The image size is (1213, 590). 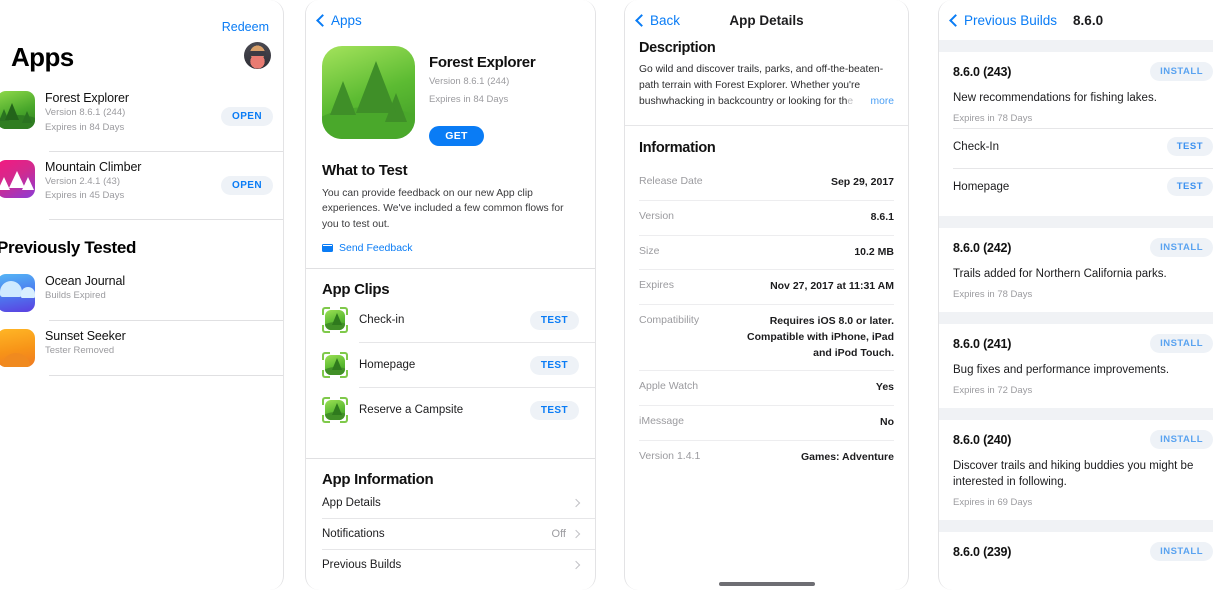 What do you see at coordinates (998, 20) in the screenshot?
I see `back-button: Previous Builds` at bounding box center [998, 20].